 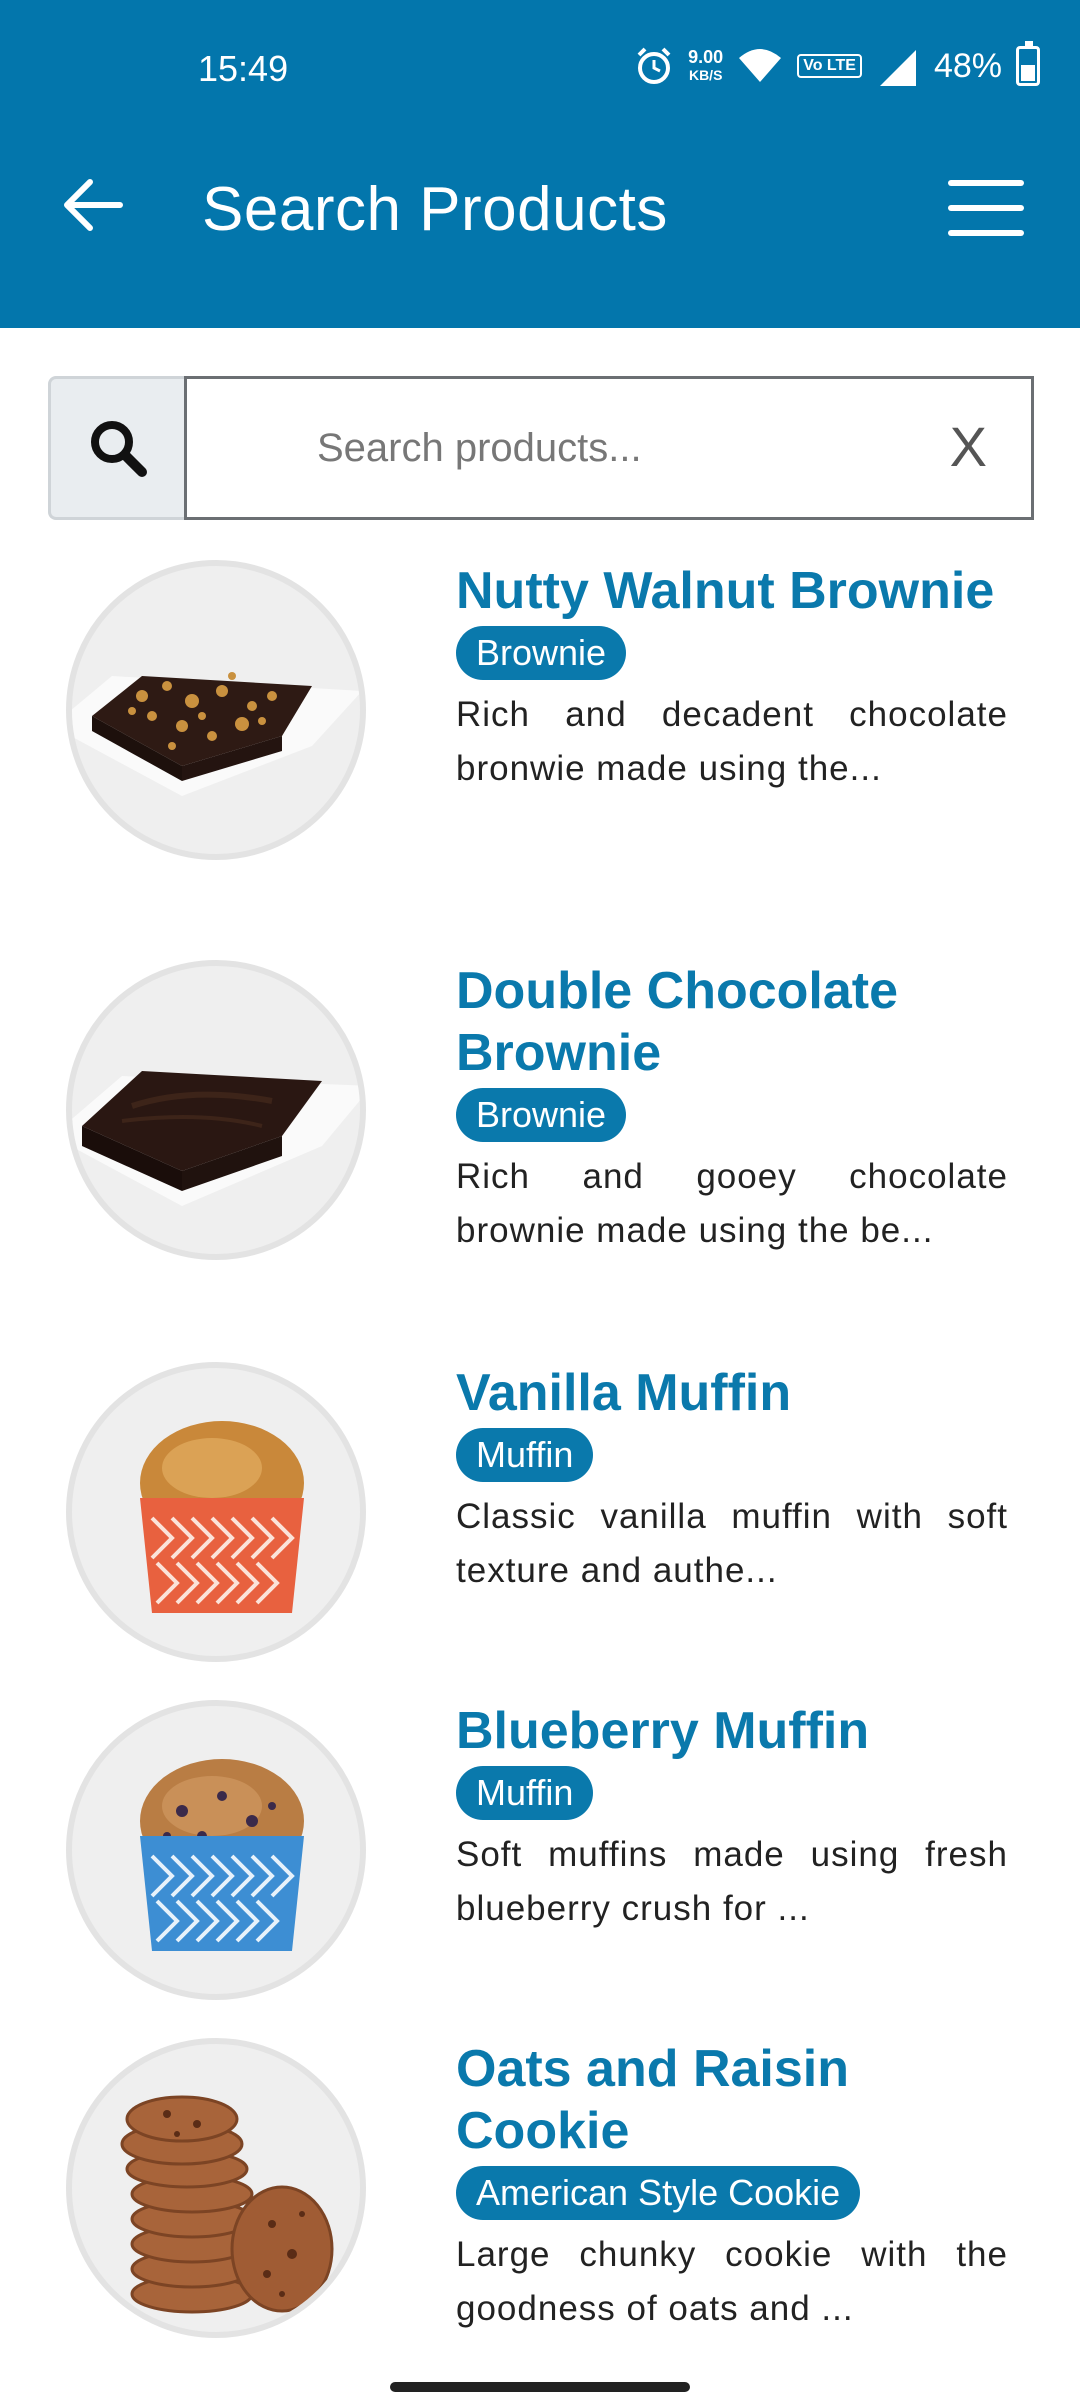 I want to click on wifi-icon, so click(x=760, y=65).